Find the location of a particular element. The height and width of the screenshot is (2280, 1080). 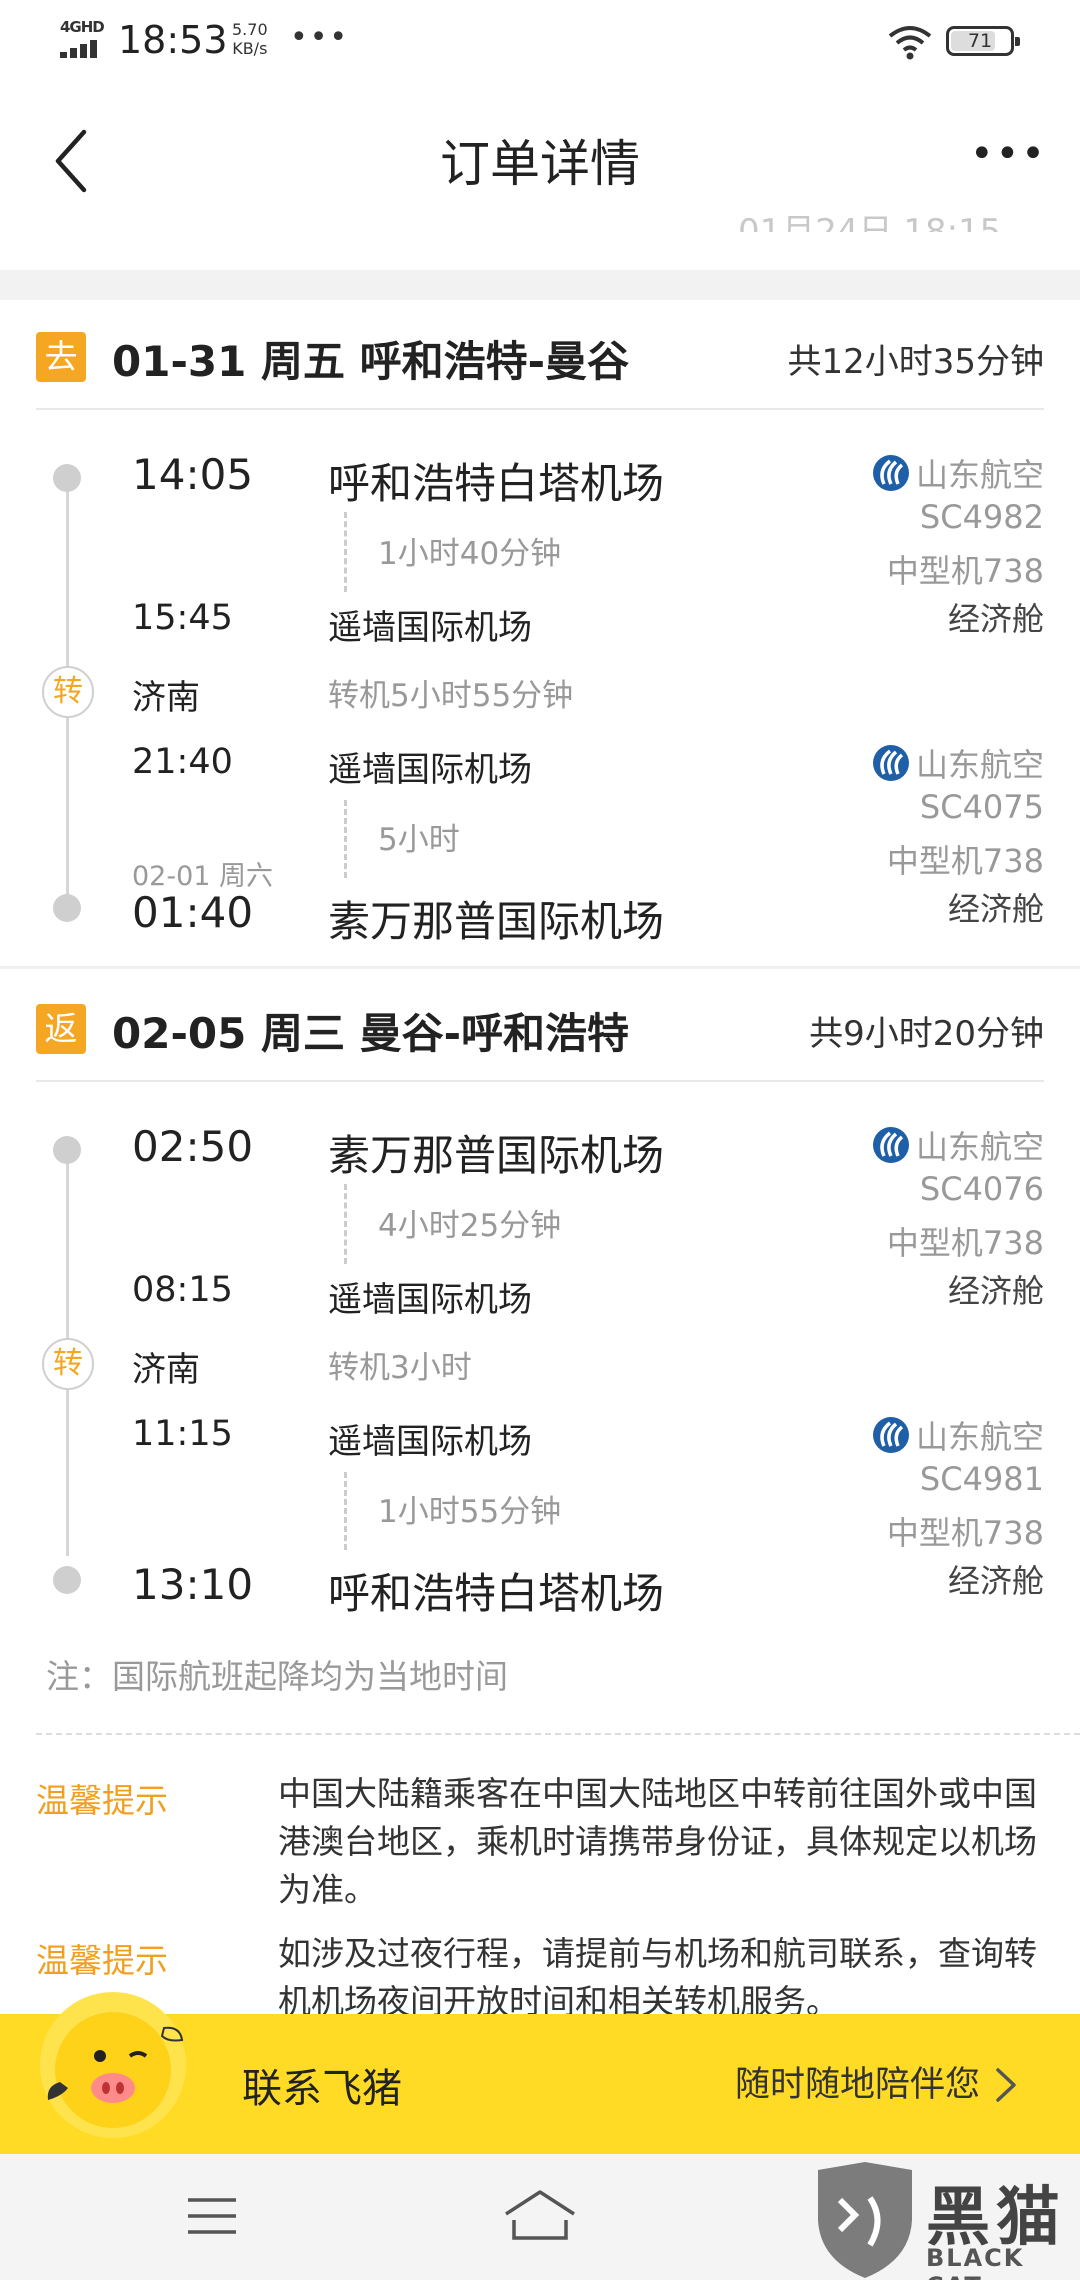

outbound-header: 去 01-31 周五 呼和浩特-曼谷 共12小时35分钟 is located at coordinates (540, 355).